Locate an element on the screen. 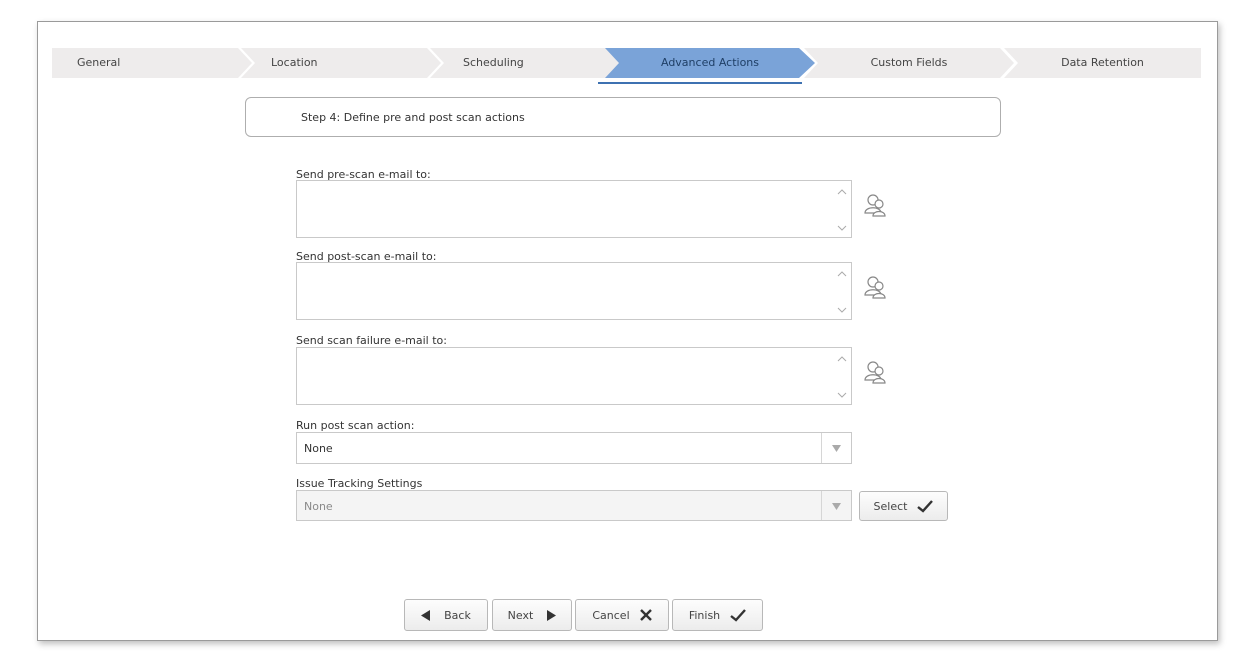 This screenshot has height=654, width=1253. cancel-button: Cancel is located at coordinates (622, 615).